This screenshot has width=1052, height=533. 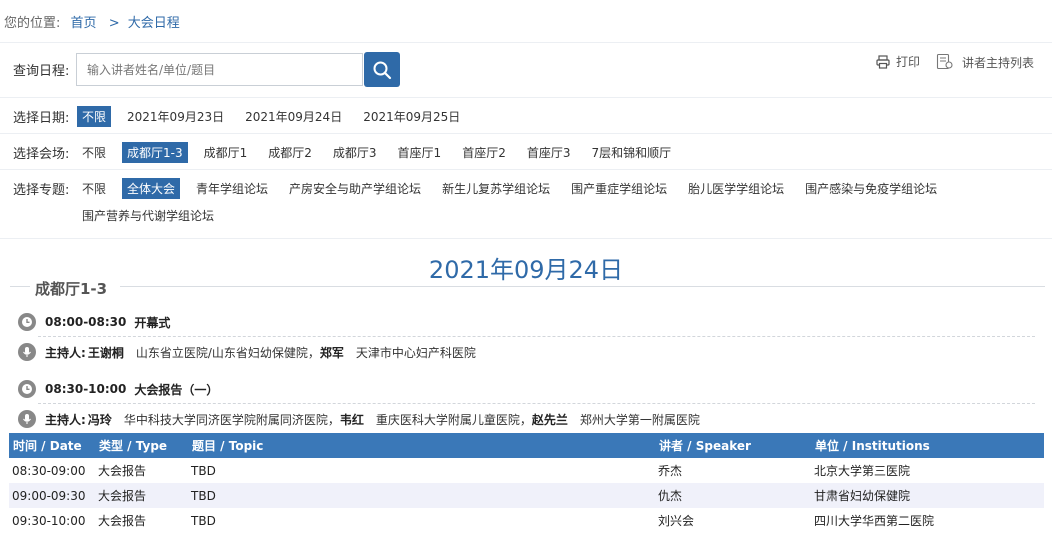 I want to click on date-filter-label: 选择日期:, so click(x=41, y=118).